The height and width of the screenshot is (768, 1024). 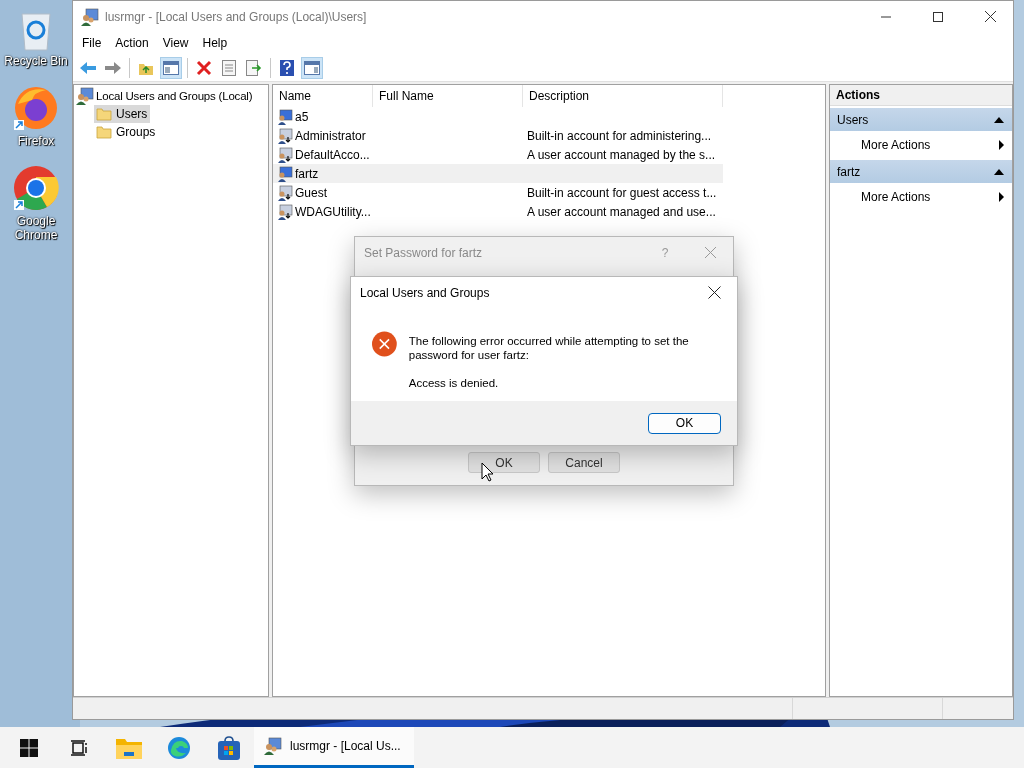 I want to click on mouse-pointer-icon, so click(x=488, y=472).